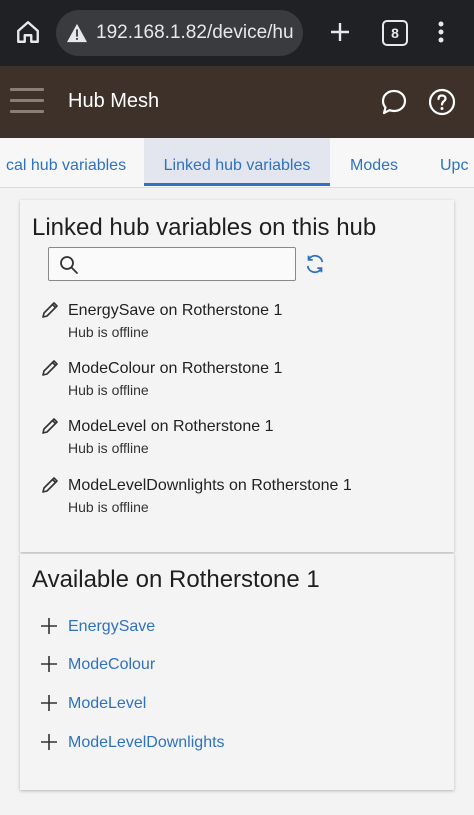 This screenshot has height=815, width=474. I want to click on linked-item-name: ModeLevelDownlights on Rotherstone 1, so click(210, 485).